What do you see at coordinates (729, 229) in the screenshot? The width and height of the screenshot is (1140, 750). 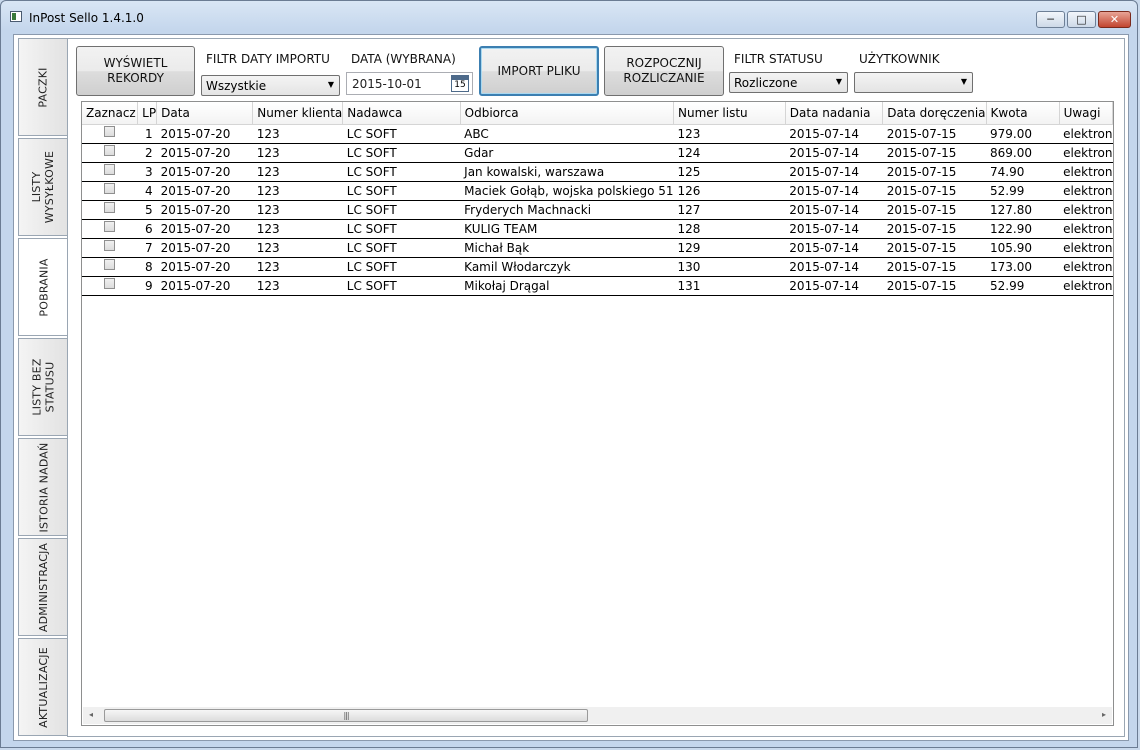 I see `cell-numer: 128` at bounding box center [729, 229].